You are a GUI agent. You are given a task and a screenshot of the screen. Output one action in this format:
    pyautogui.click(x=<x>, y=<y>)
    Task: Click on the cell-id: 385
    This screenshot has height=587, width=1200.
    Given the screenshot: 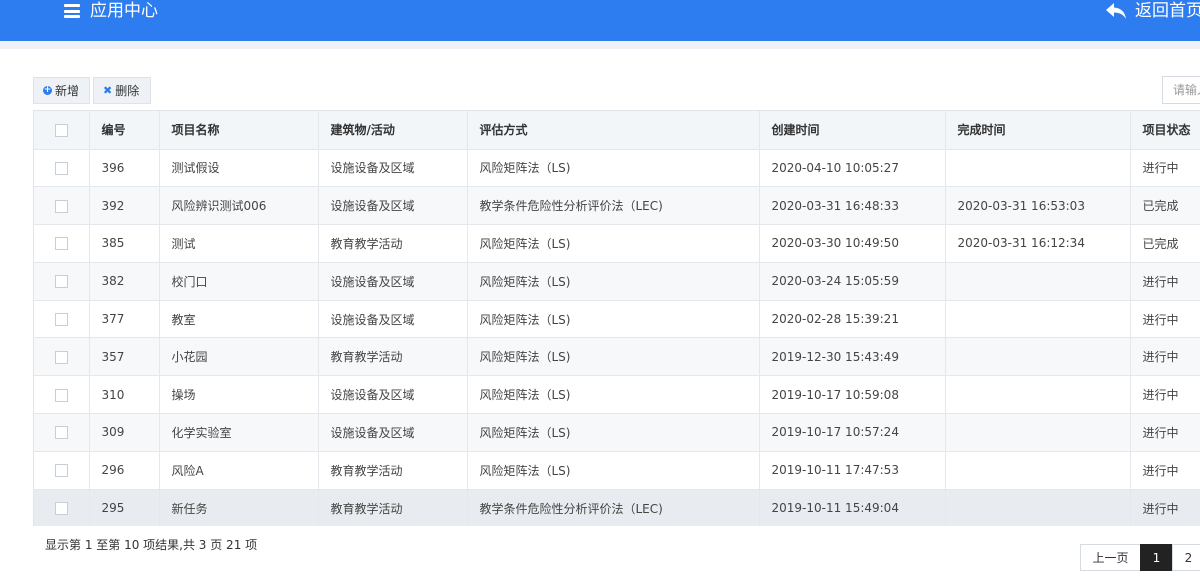 What is the action you would take?
    pyautogui.click(x=124, y=243)
    